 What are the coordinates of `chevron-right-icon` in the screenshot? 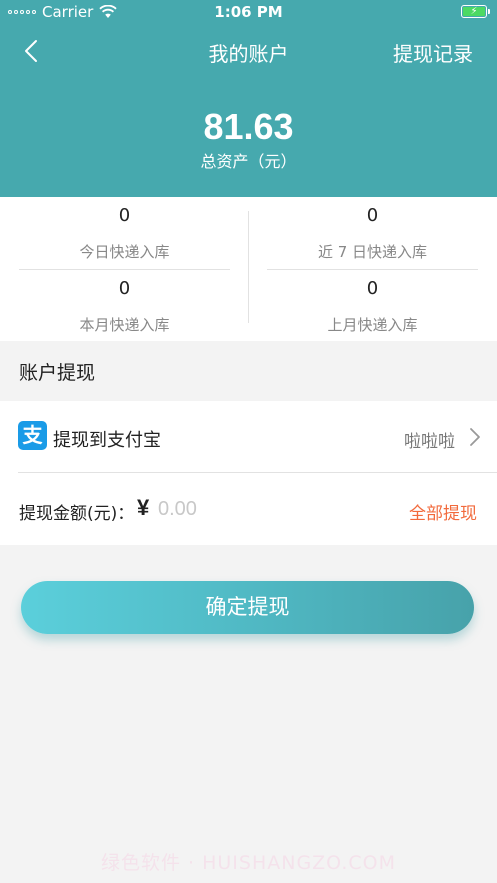 It's located at (475, 437).